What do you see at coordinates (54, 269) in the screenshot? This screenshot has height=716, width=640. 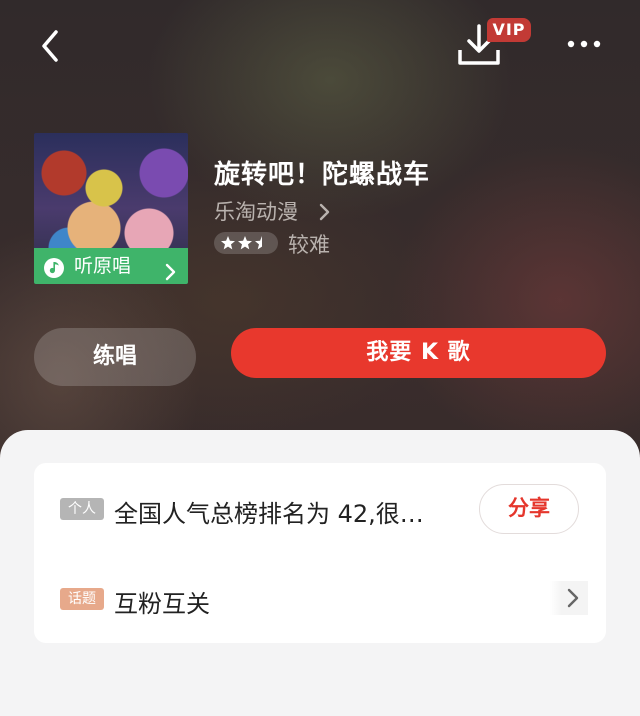 I see `music-note-icon` at bounding box center [54, 269].